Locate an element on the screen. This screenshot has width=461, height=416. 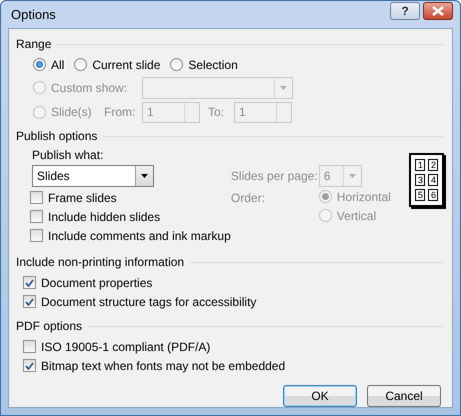
close-icon is located at coordinates (438, 11).